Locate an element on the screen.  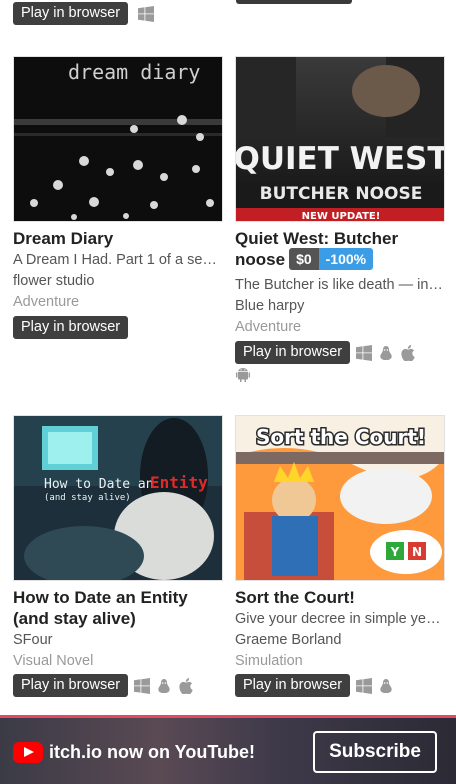
game-title-line: Quiet West: Butcher is located at coordinates (317, 238).